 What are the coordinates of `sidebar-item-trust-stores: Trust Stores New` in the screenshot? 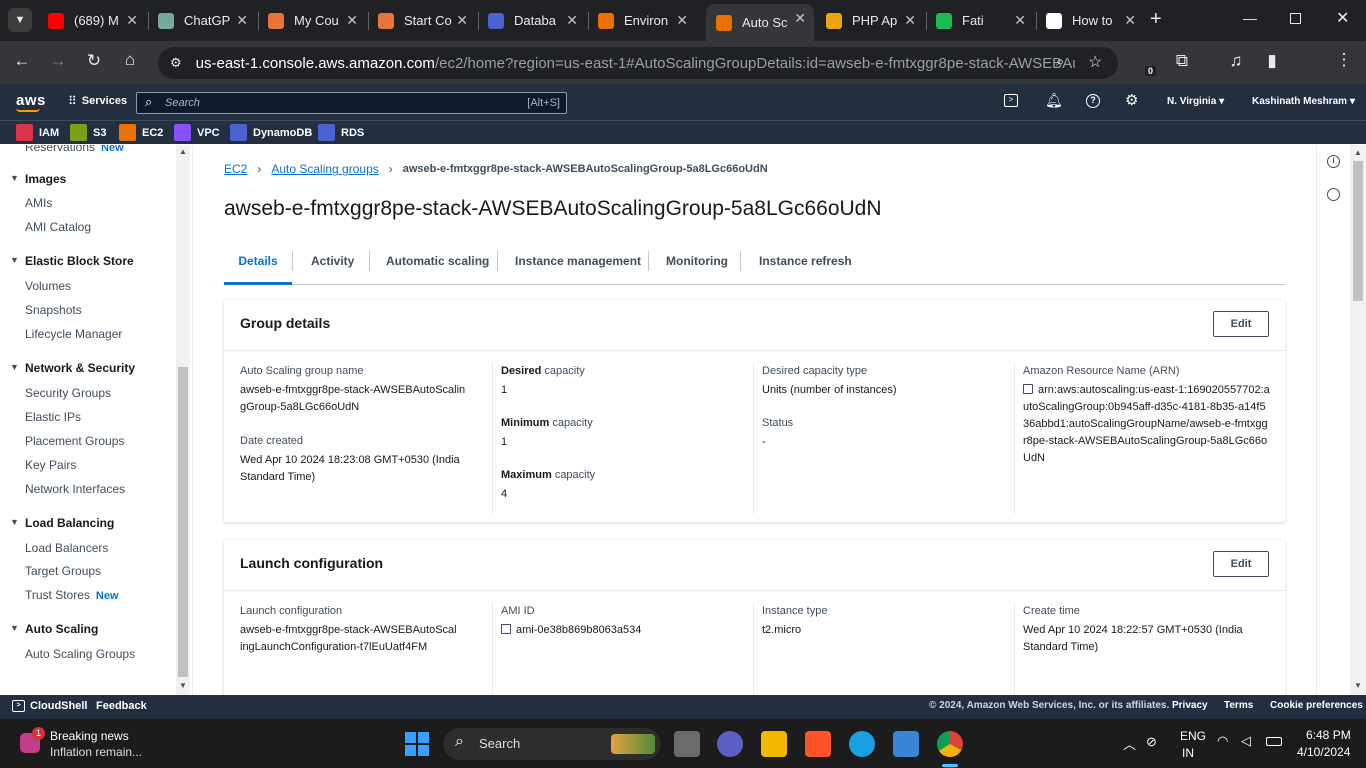 It's located at (72, 595).